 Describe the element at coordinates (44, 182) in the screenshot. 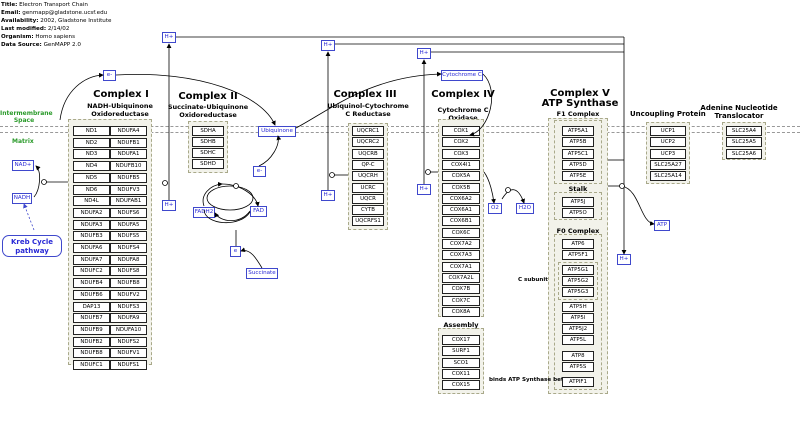

I see `nadh-node` at that location.